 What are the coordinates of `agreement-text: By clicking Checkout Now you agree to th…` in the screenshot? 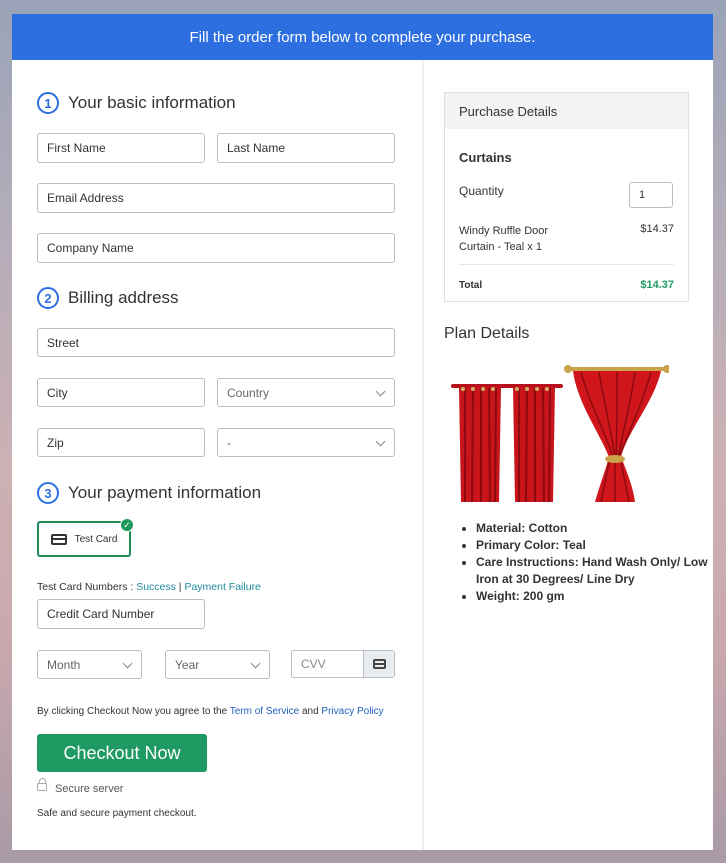 It's located at (210, 711).